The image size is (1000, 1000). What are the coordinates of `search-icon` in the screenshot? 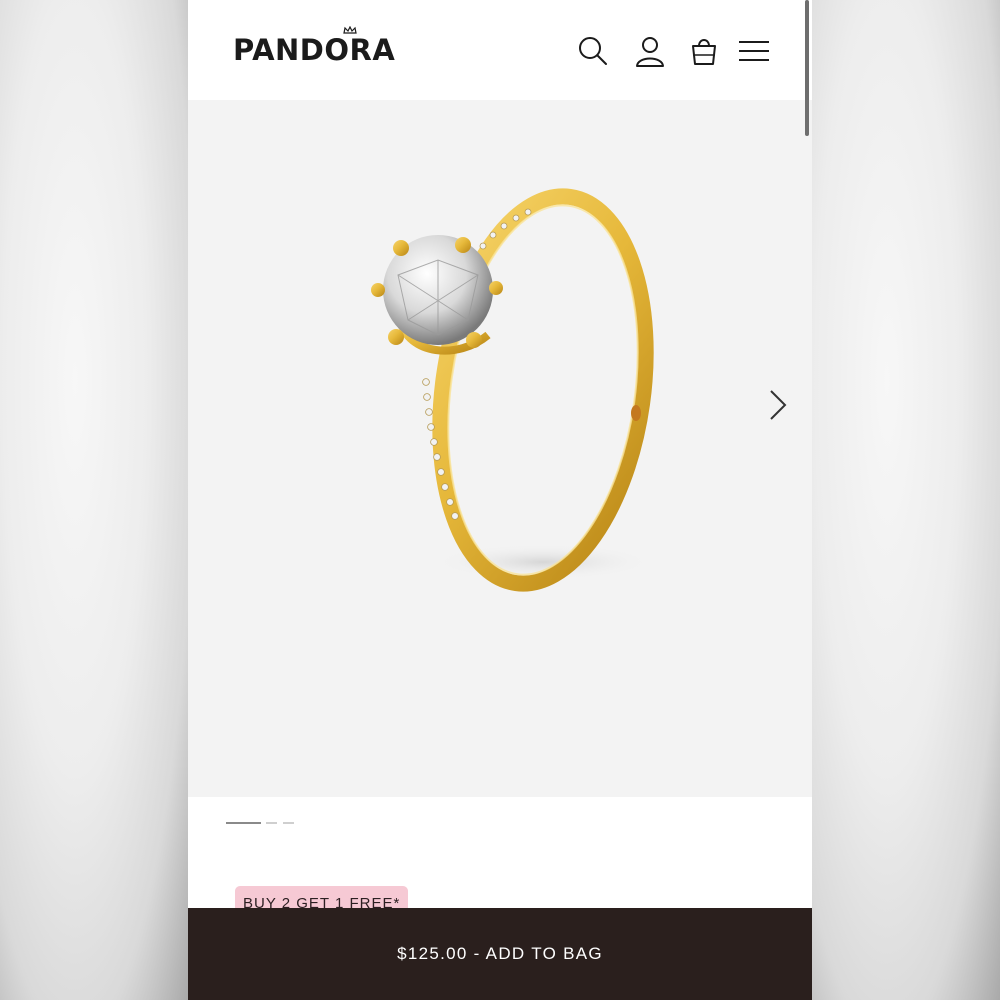 It's located at (593, 51).